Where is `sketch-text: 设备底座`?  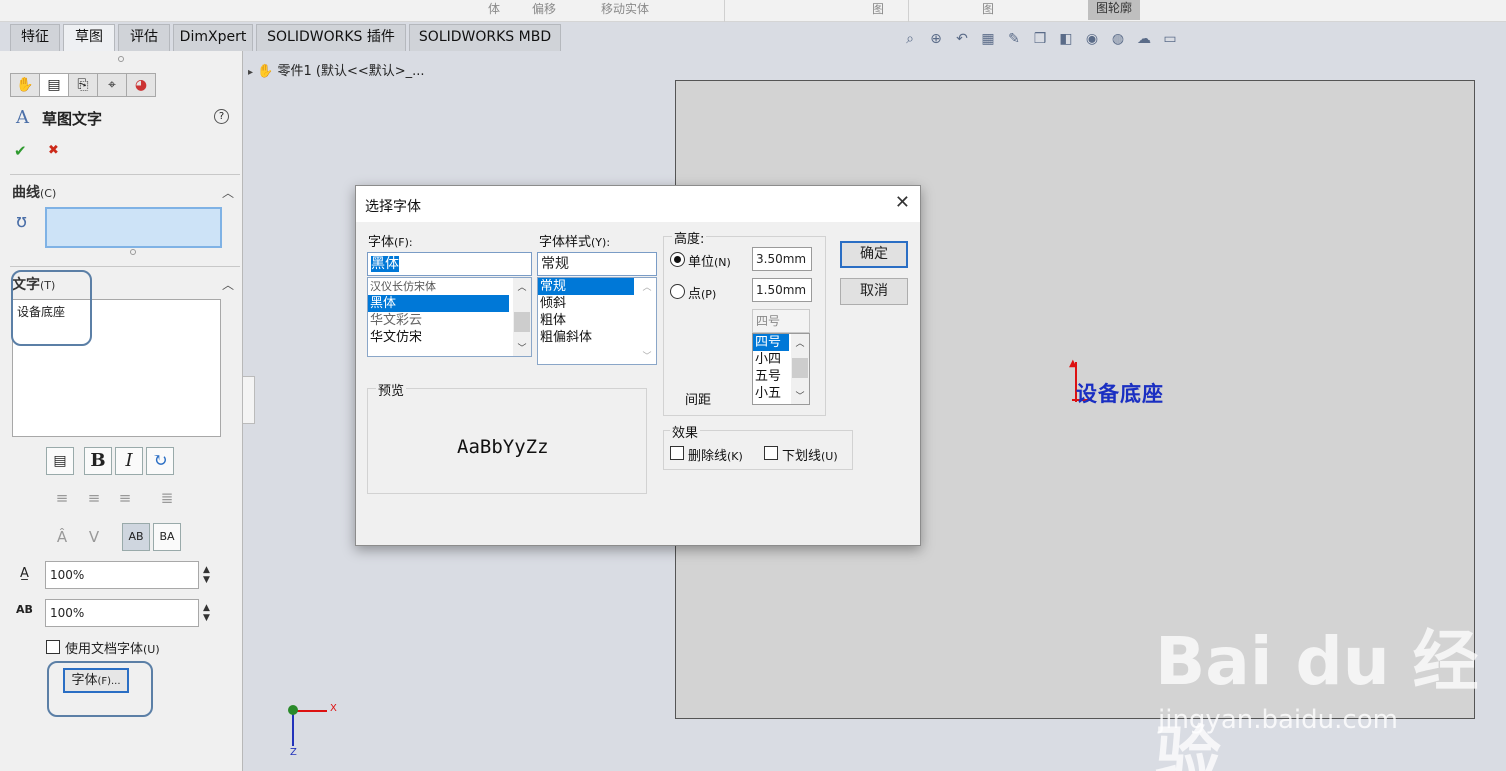
sketch-text: 设备底座 is located at coordinates (1120, 393).